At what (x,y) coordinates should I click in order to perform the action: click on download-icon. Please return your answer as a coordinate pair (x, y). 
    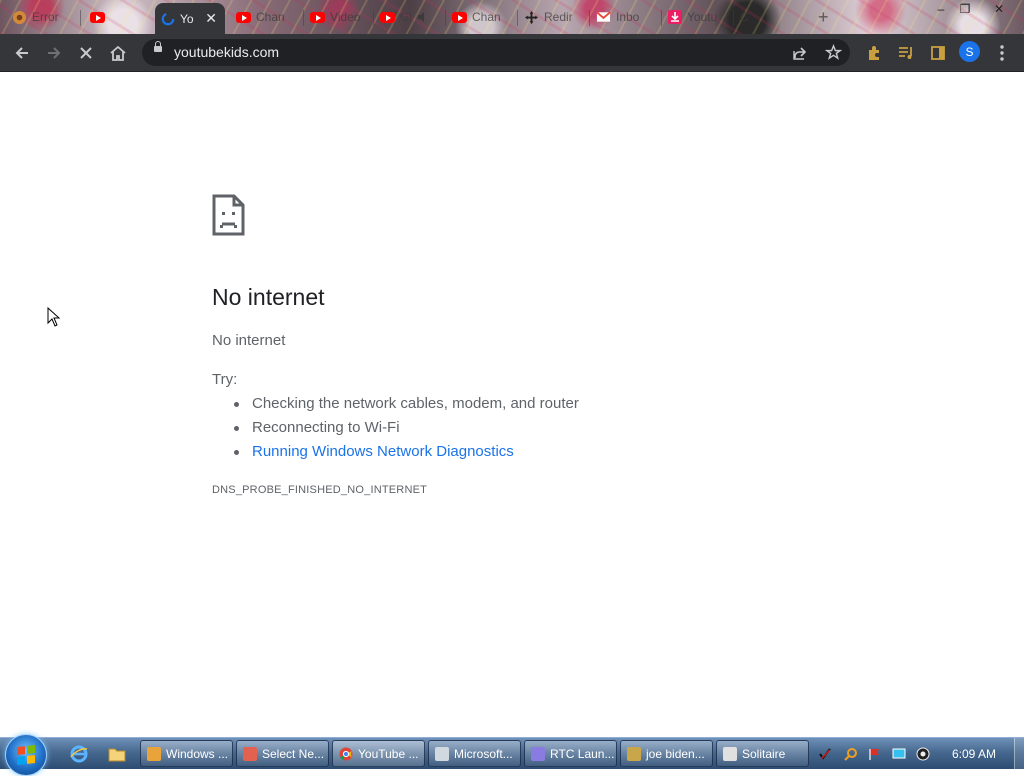
    Looking at the image, I should click on (675, 17).